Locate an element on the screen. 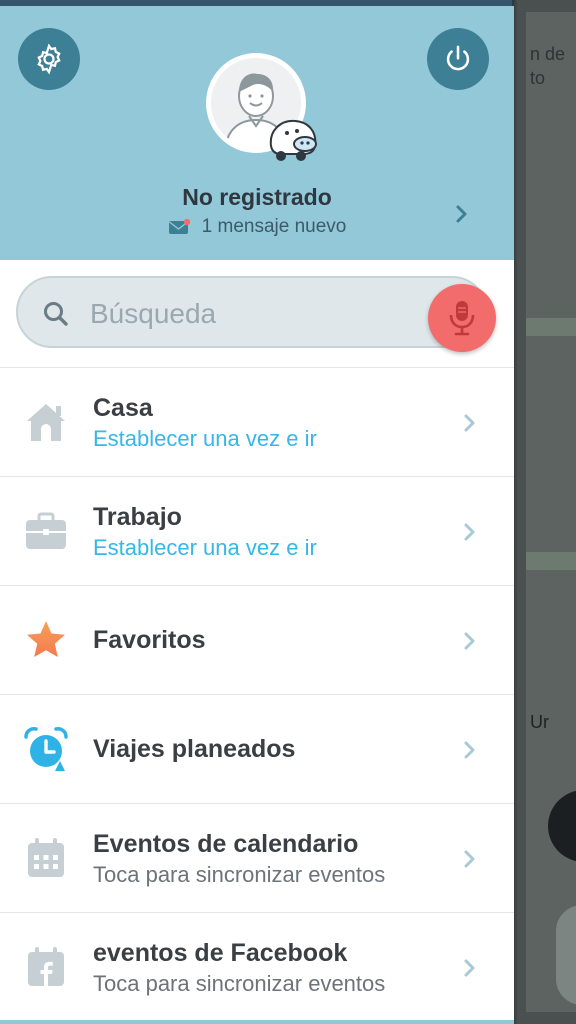 The height and width of the screenshot is (1024, 576). wazer-mascot-icon is located at coordinates (293, 140).